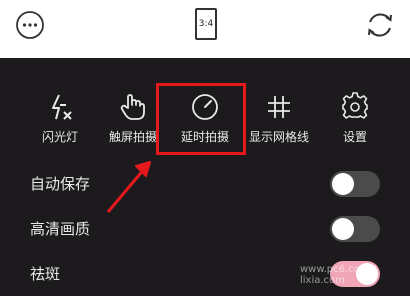 Image resolution: width=410 pixels, height=296 pixels. What do you see at coordinates (45, 274) in the screenshot?
I see `beauty-label: 祛斑` at bounding box center [45, 274].